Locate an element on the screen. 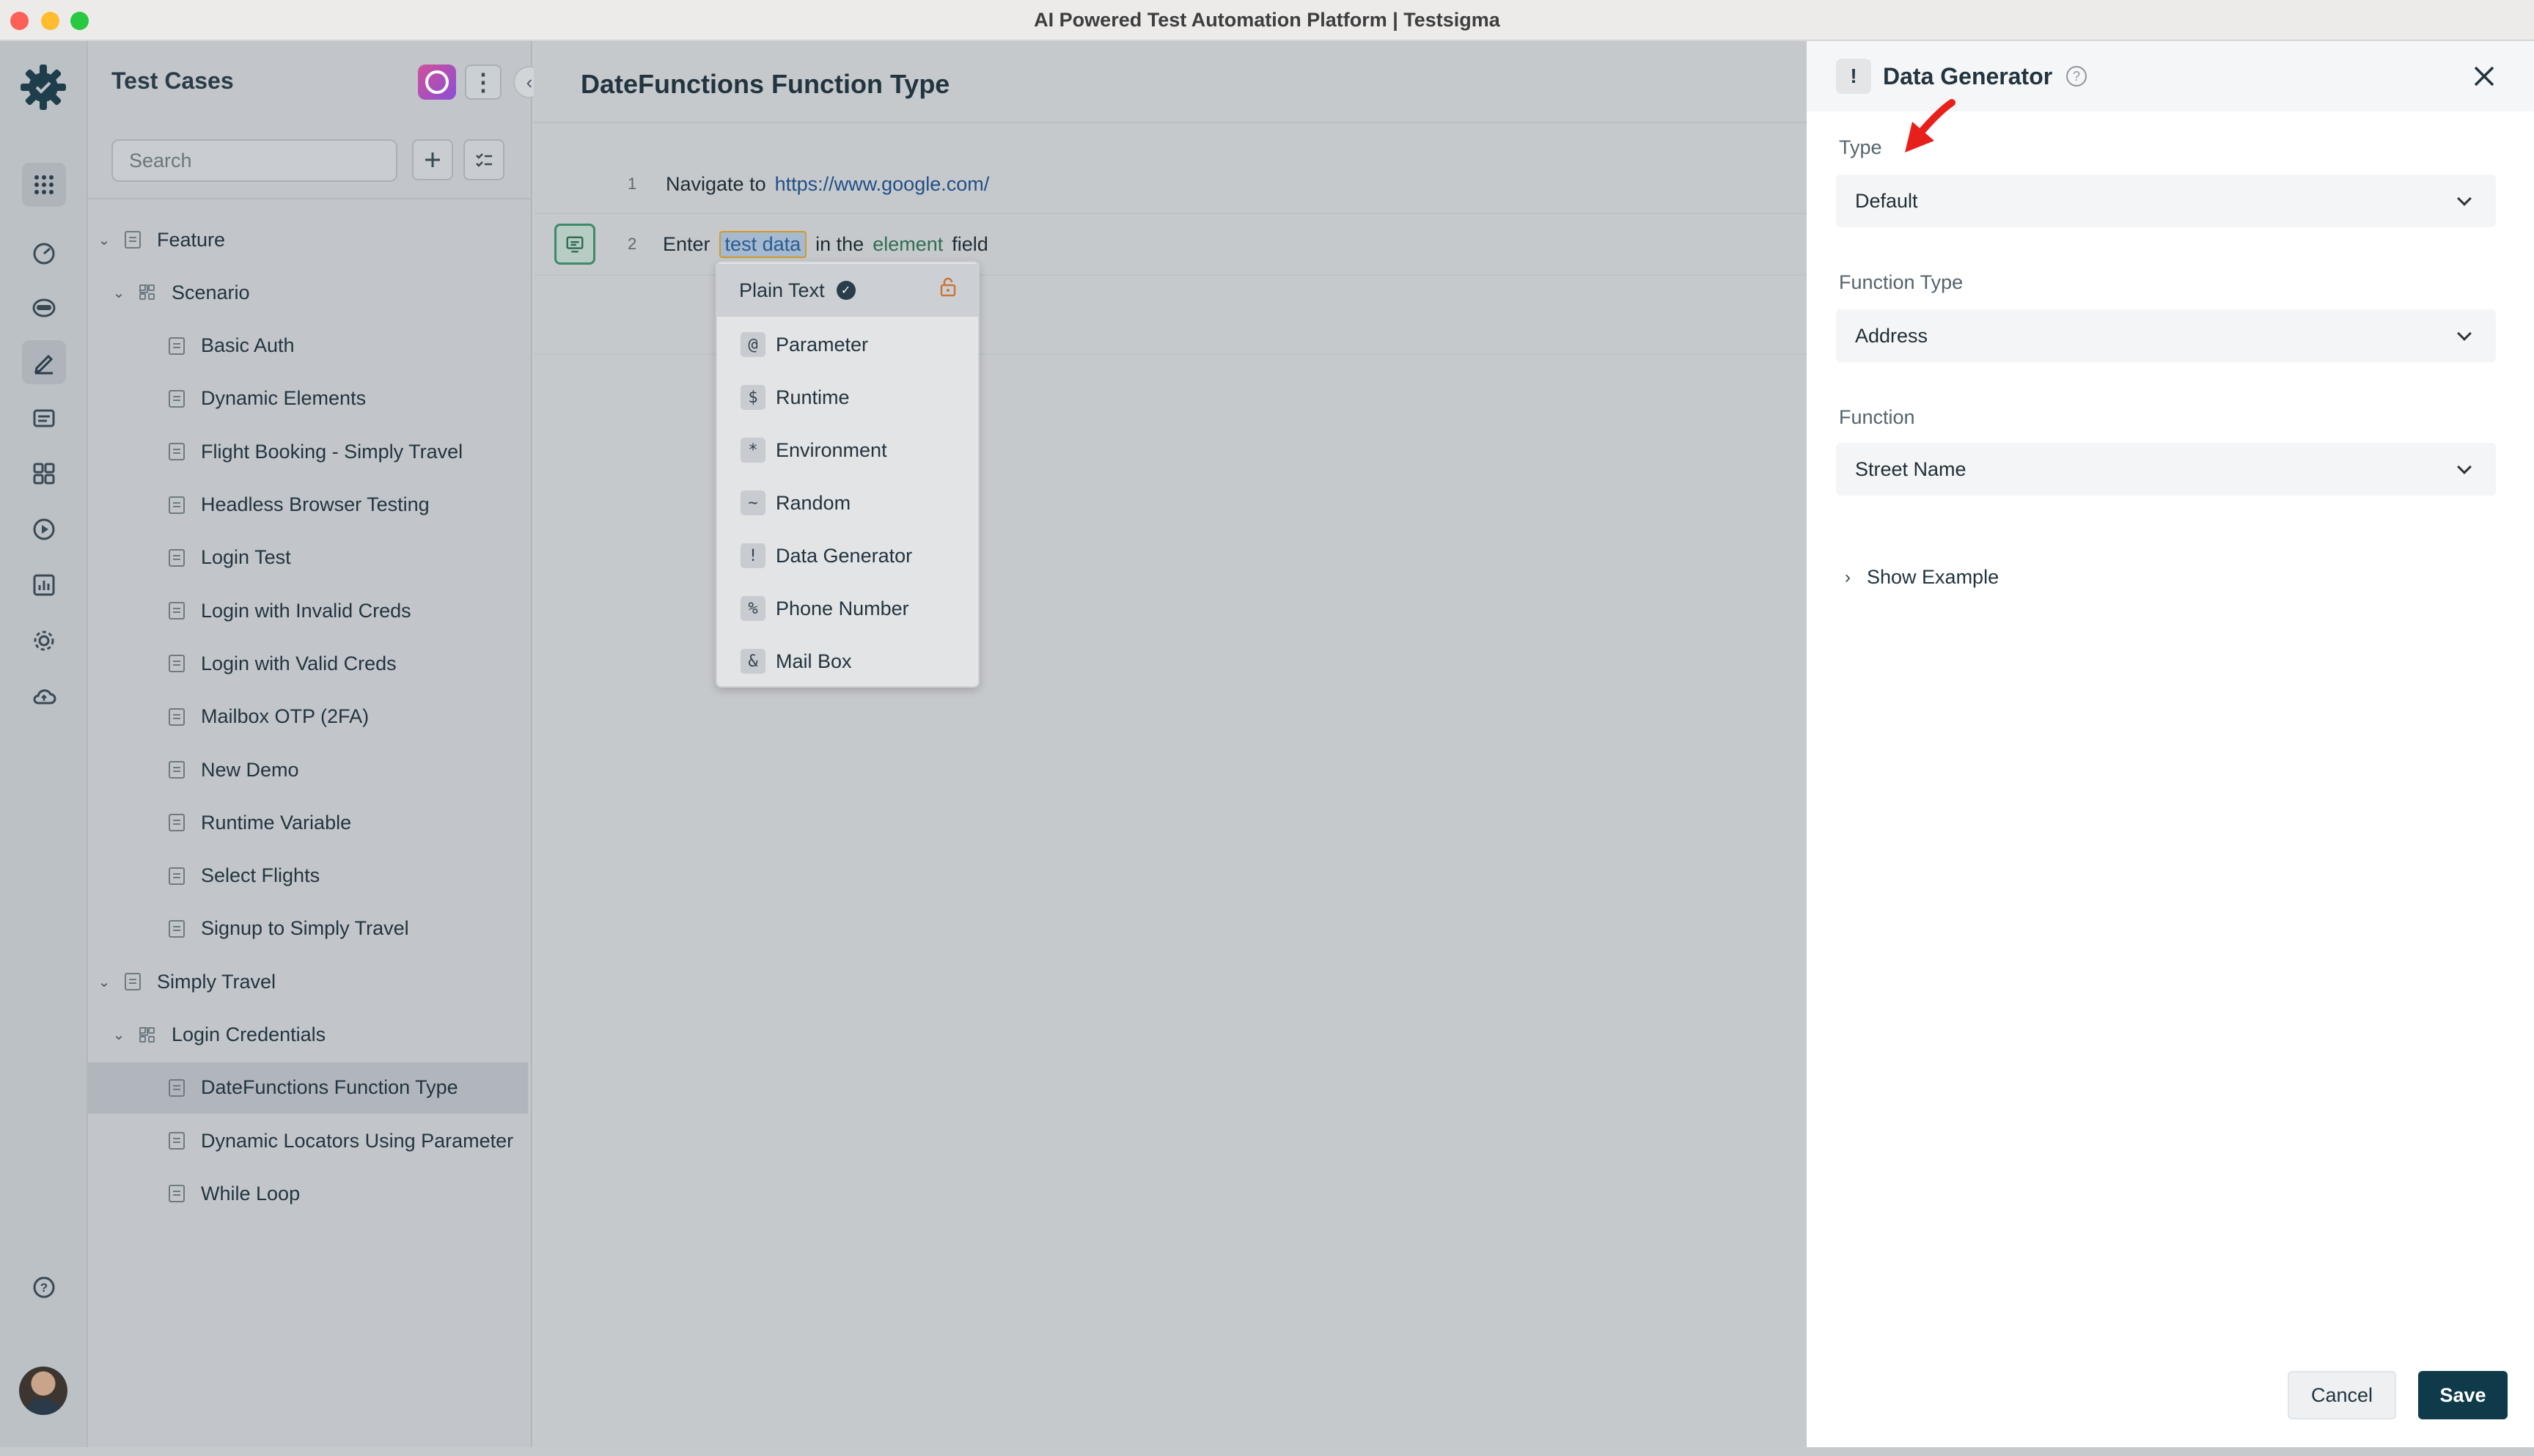  ai-agent-button is located at coordinates (437, 82).